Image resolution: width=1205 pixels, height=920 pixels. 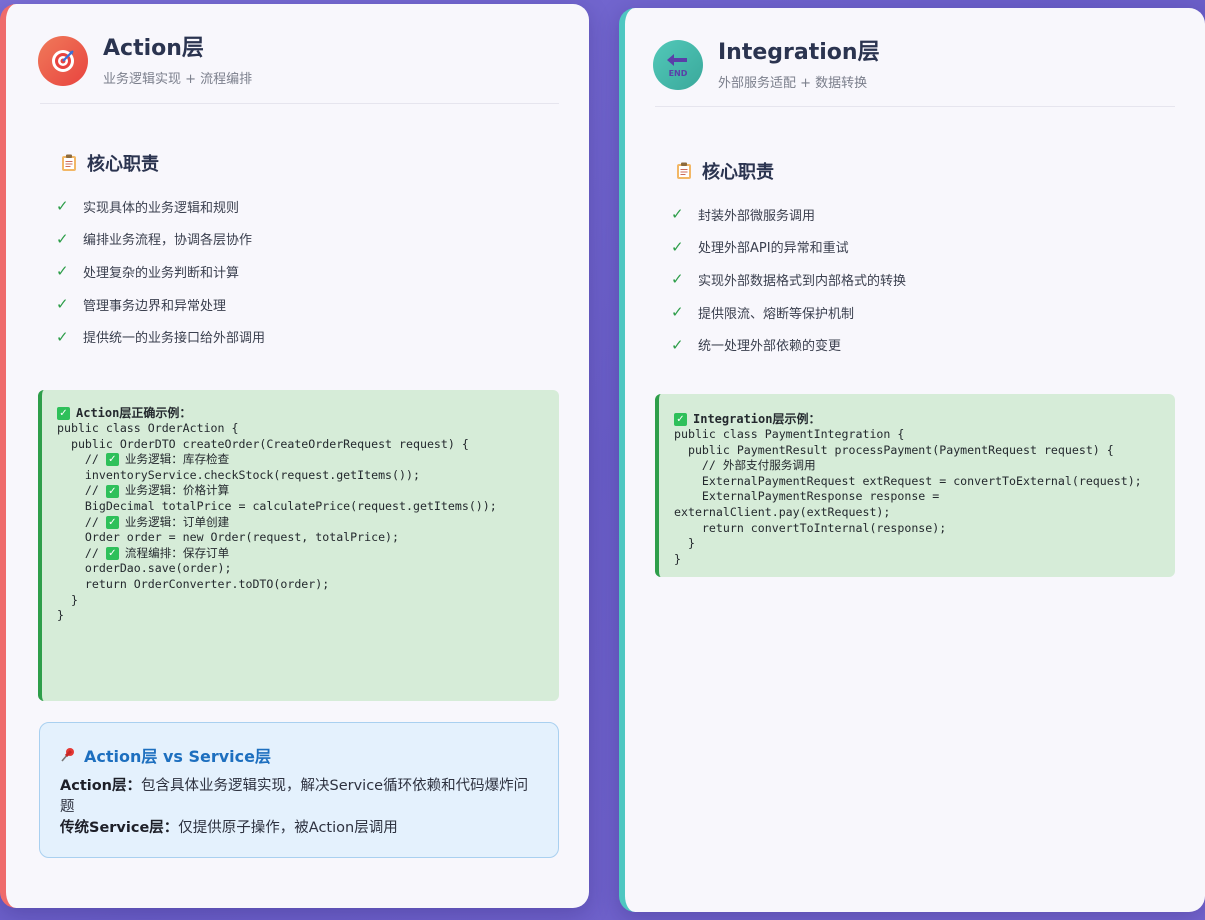 What do you see at coordinates (154, 239) in the screenshot?
I see `list-item: ✓ 编排业务流程，协调各层协作` at bounding box center [154, 239].